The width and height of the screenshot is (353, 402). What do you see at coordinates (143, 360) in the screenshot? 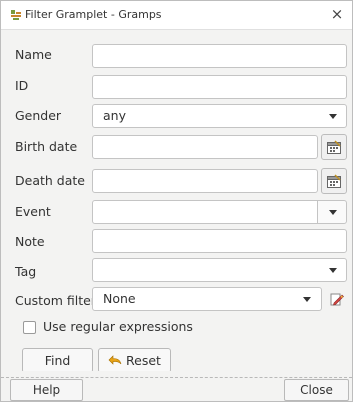
I see `reset-label: Reset` at bounding box center [143, 360].